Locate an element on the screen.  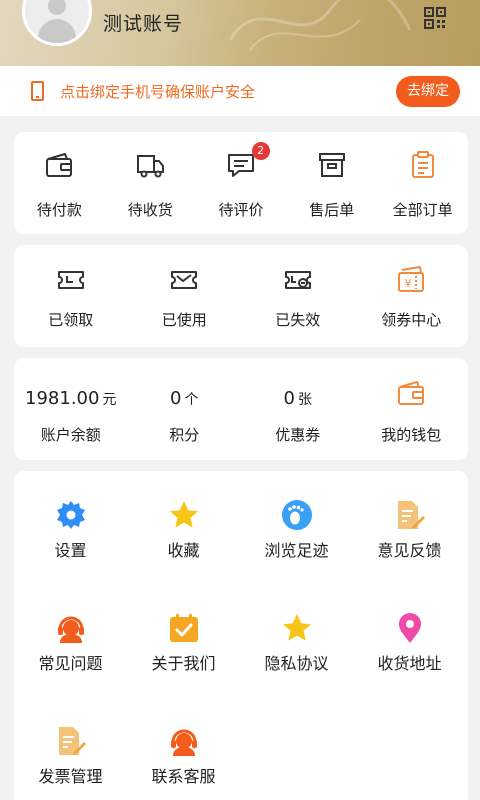
asset-label: 优惠券 is located at coordinates (298, 435).